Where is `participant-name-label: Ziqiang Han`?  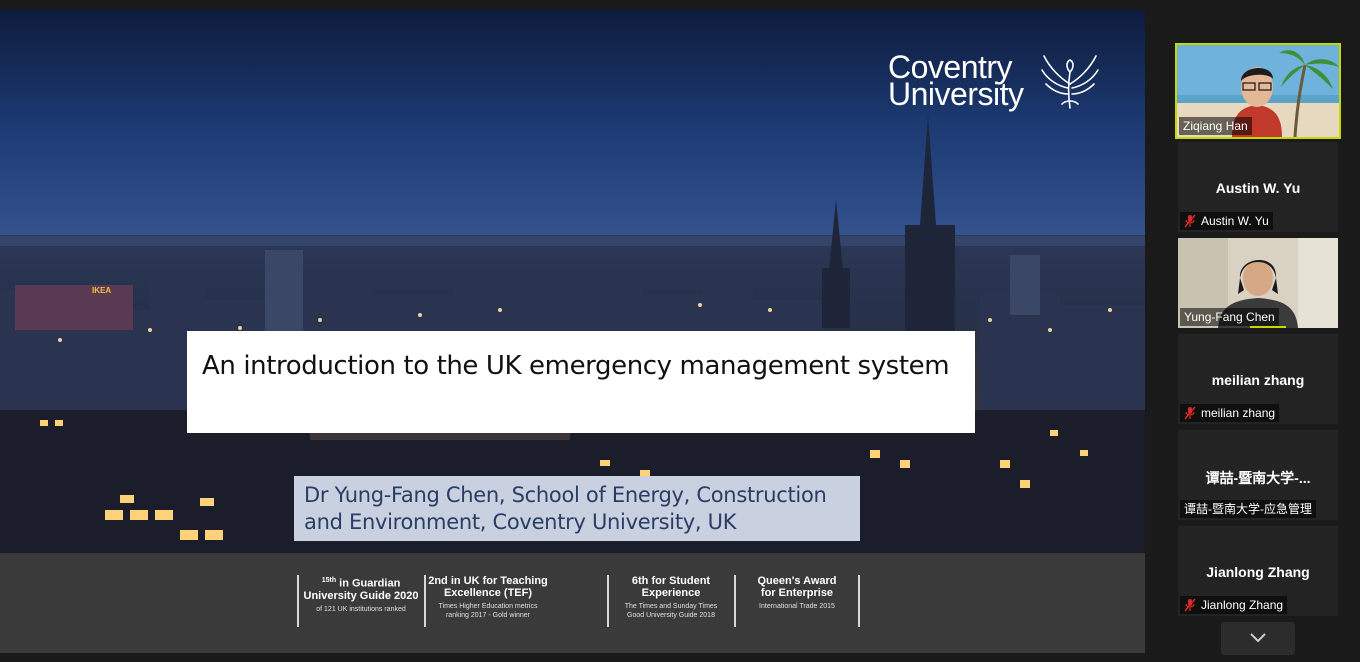
participant-name-label: Ziqiang Han is located at coordinates (1215, 126).